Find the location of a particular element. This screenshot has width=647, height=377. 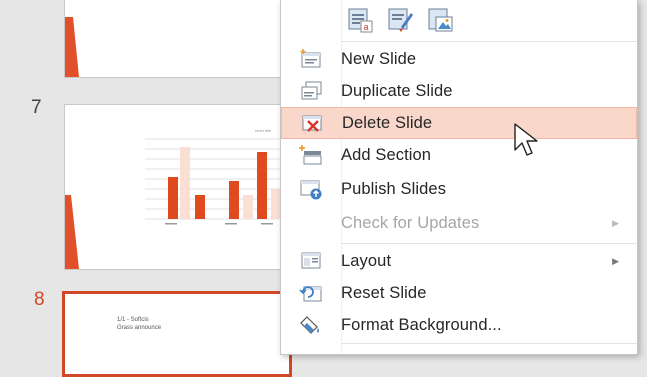

format-background-icon is located at coordinates (311, 325).